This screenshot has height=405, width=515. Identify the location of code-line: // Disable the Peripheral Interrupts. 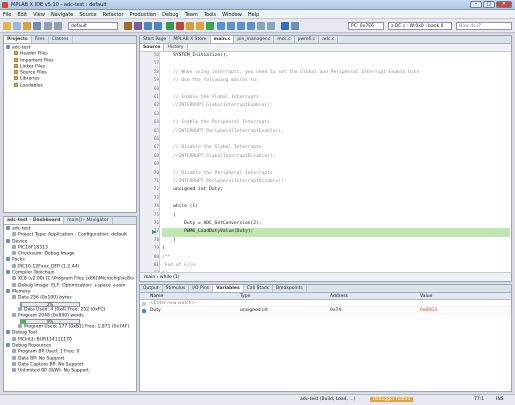
(332, 174).